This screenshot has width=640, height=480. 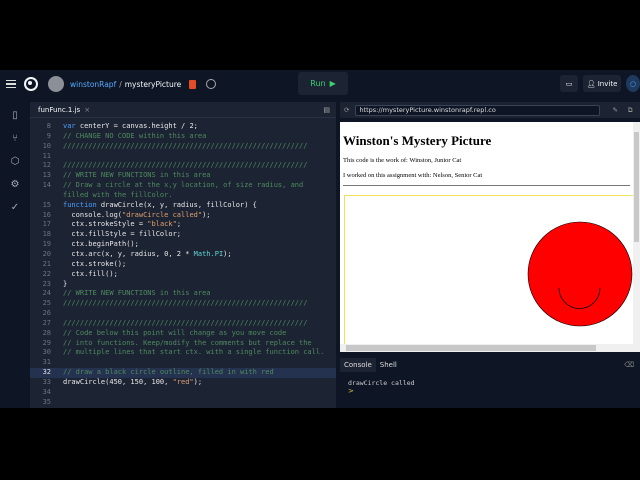 I want to click on avatar, so click(x=56, y=84).